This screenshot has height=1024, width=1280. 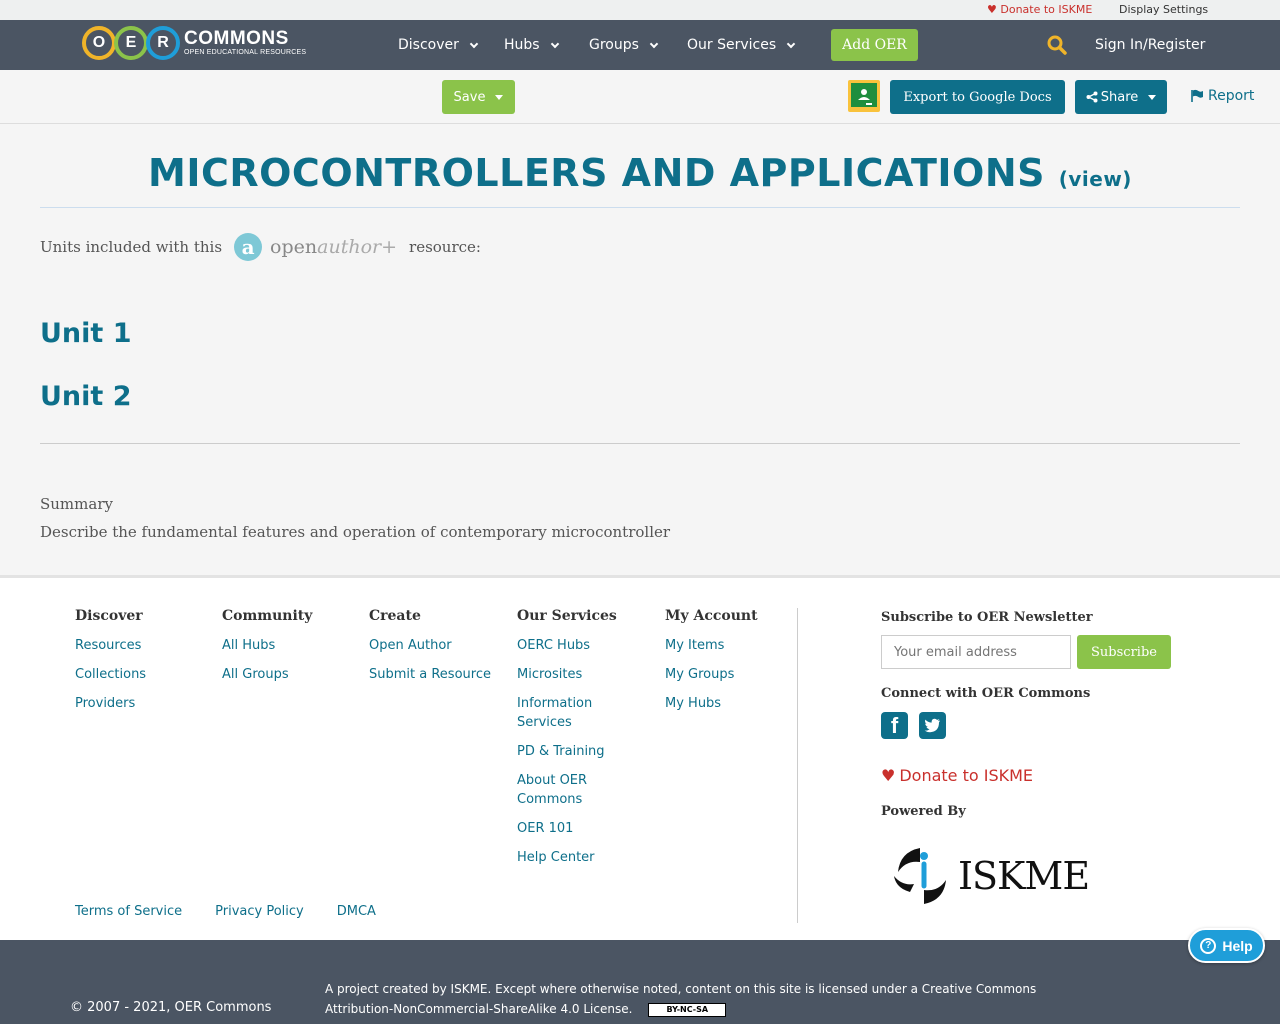 I want to click on flag-icon, so click(x=1197, y=95).